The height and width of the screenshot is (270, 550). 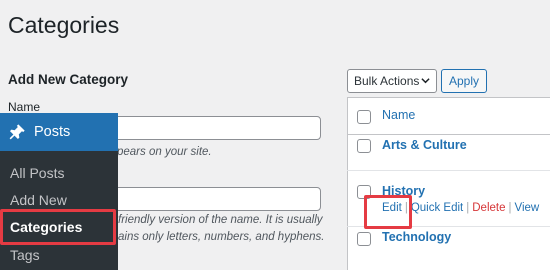 What do you see at coordinates (38, 200) in the screenshot?
I see `submenu-add-new: Add New` at bounding box center [38, 200].